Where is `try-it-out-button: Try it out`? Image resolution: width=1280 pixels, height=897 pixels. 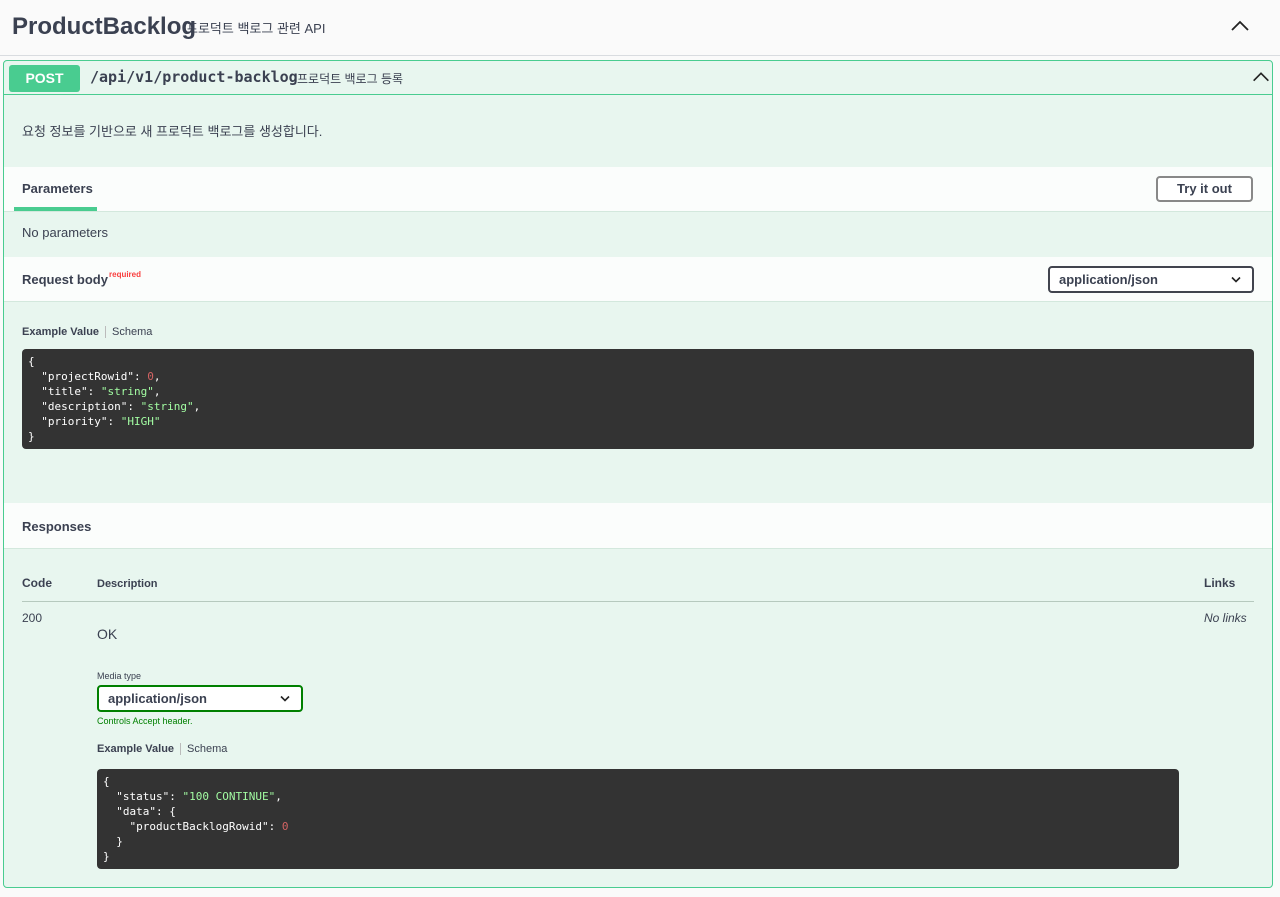
try-it-out-button: Try it out is located at coordinates (1204, 189).